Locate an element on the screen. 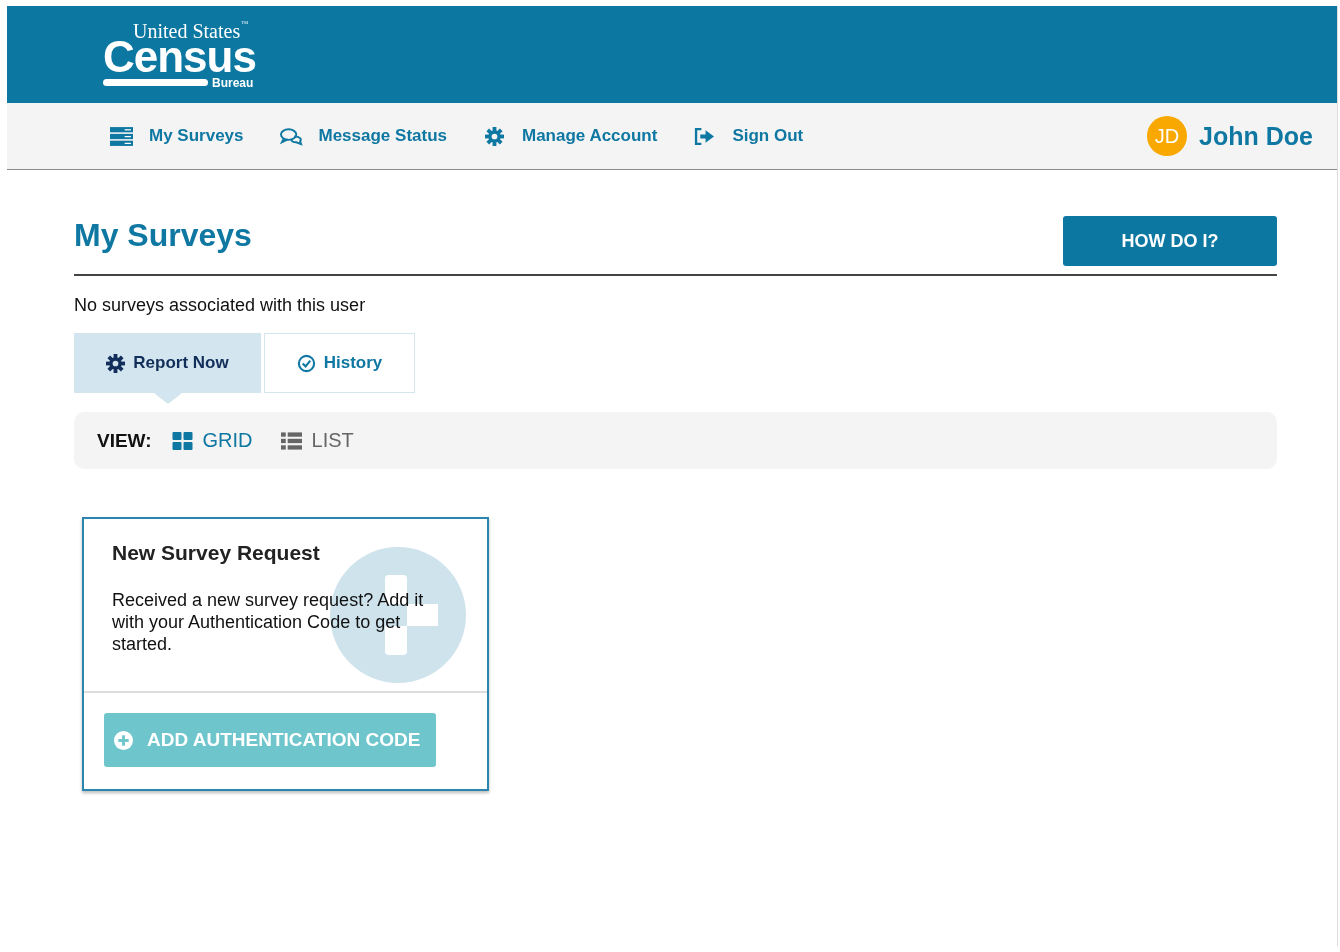 The image size is (1340, 952). server-icon is located at coordinates (121, 136).